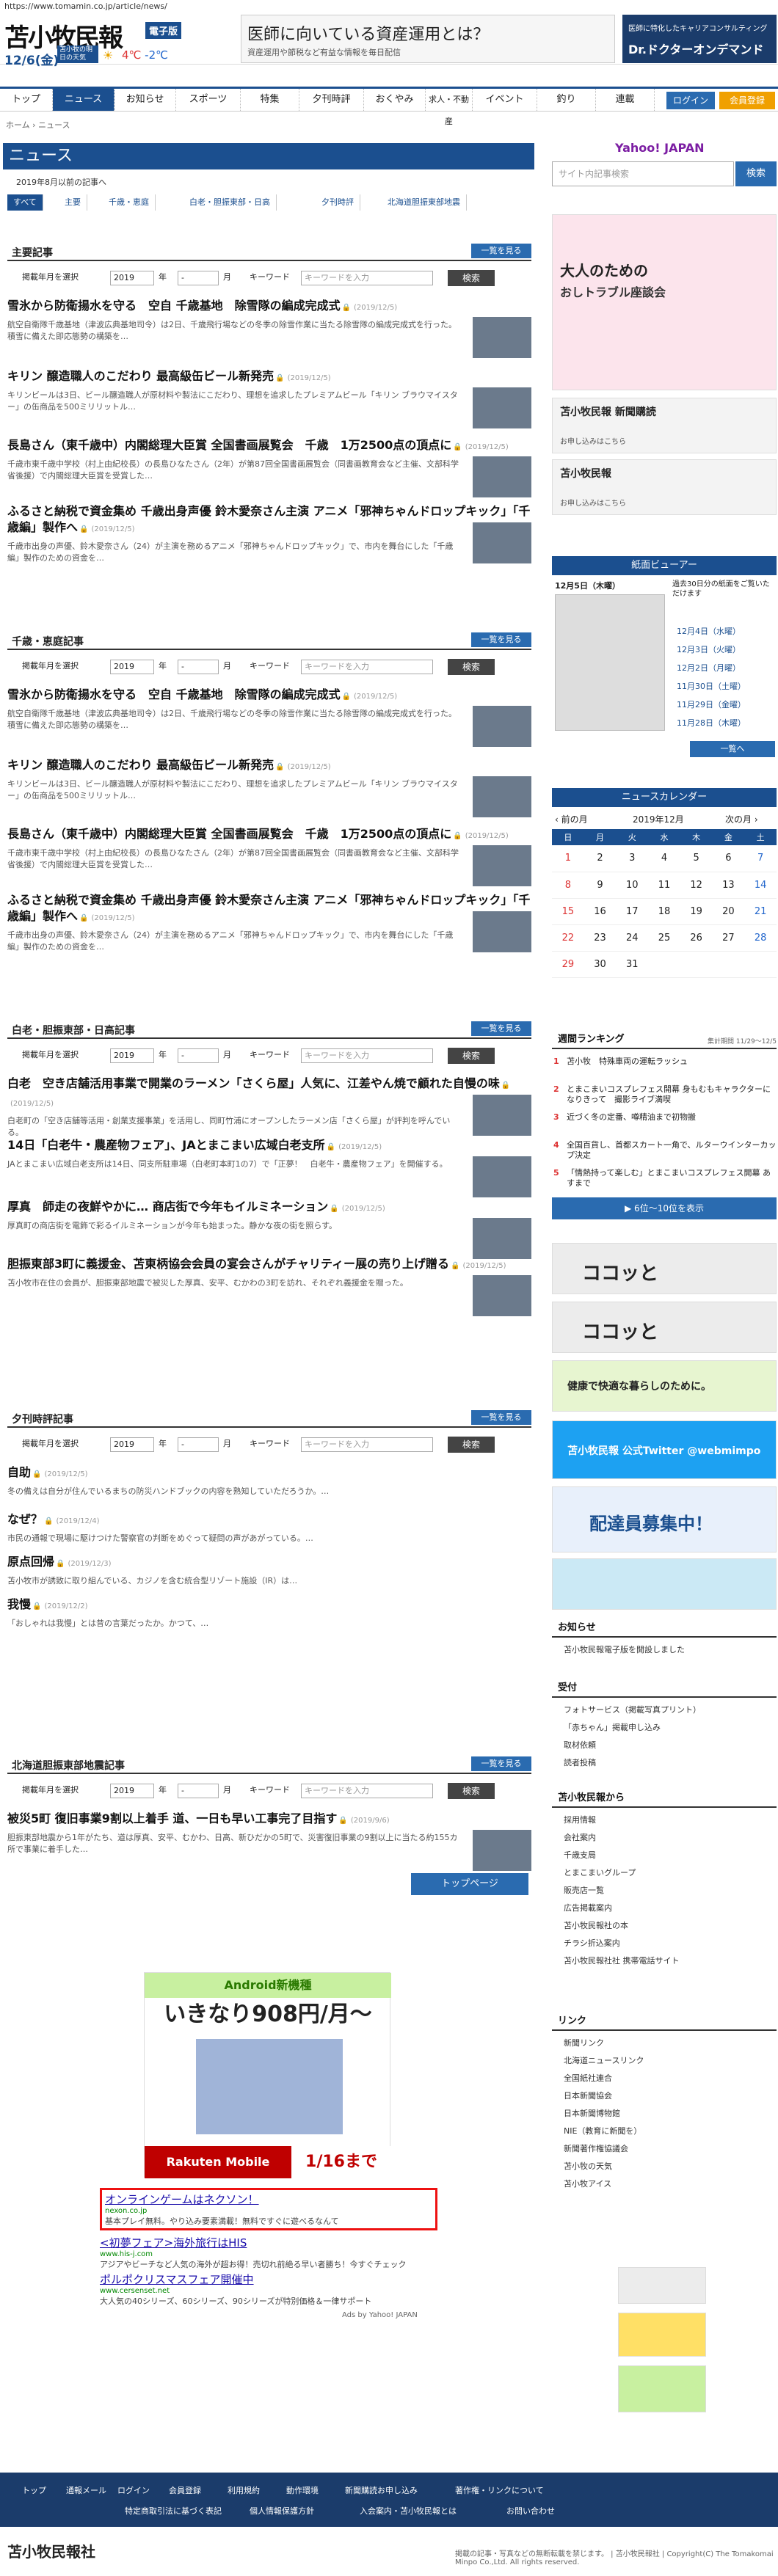 The image size is (778, 2576). I want to click on url-bar: https://www.tomamin.co.jp/article/news/, so click(389, 7).